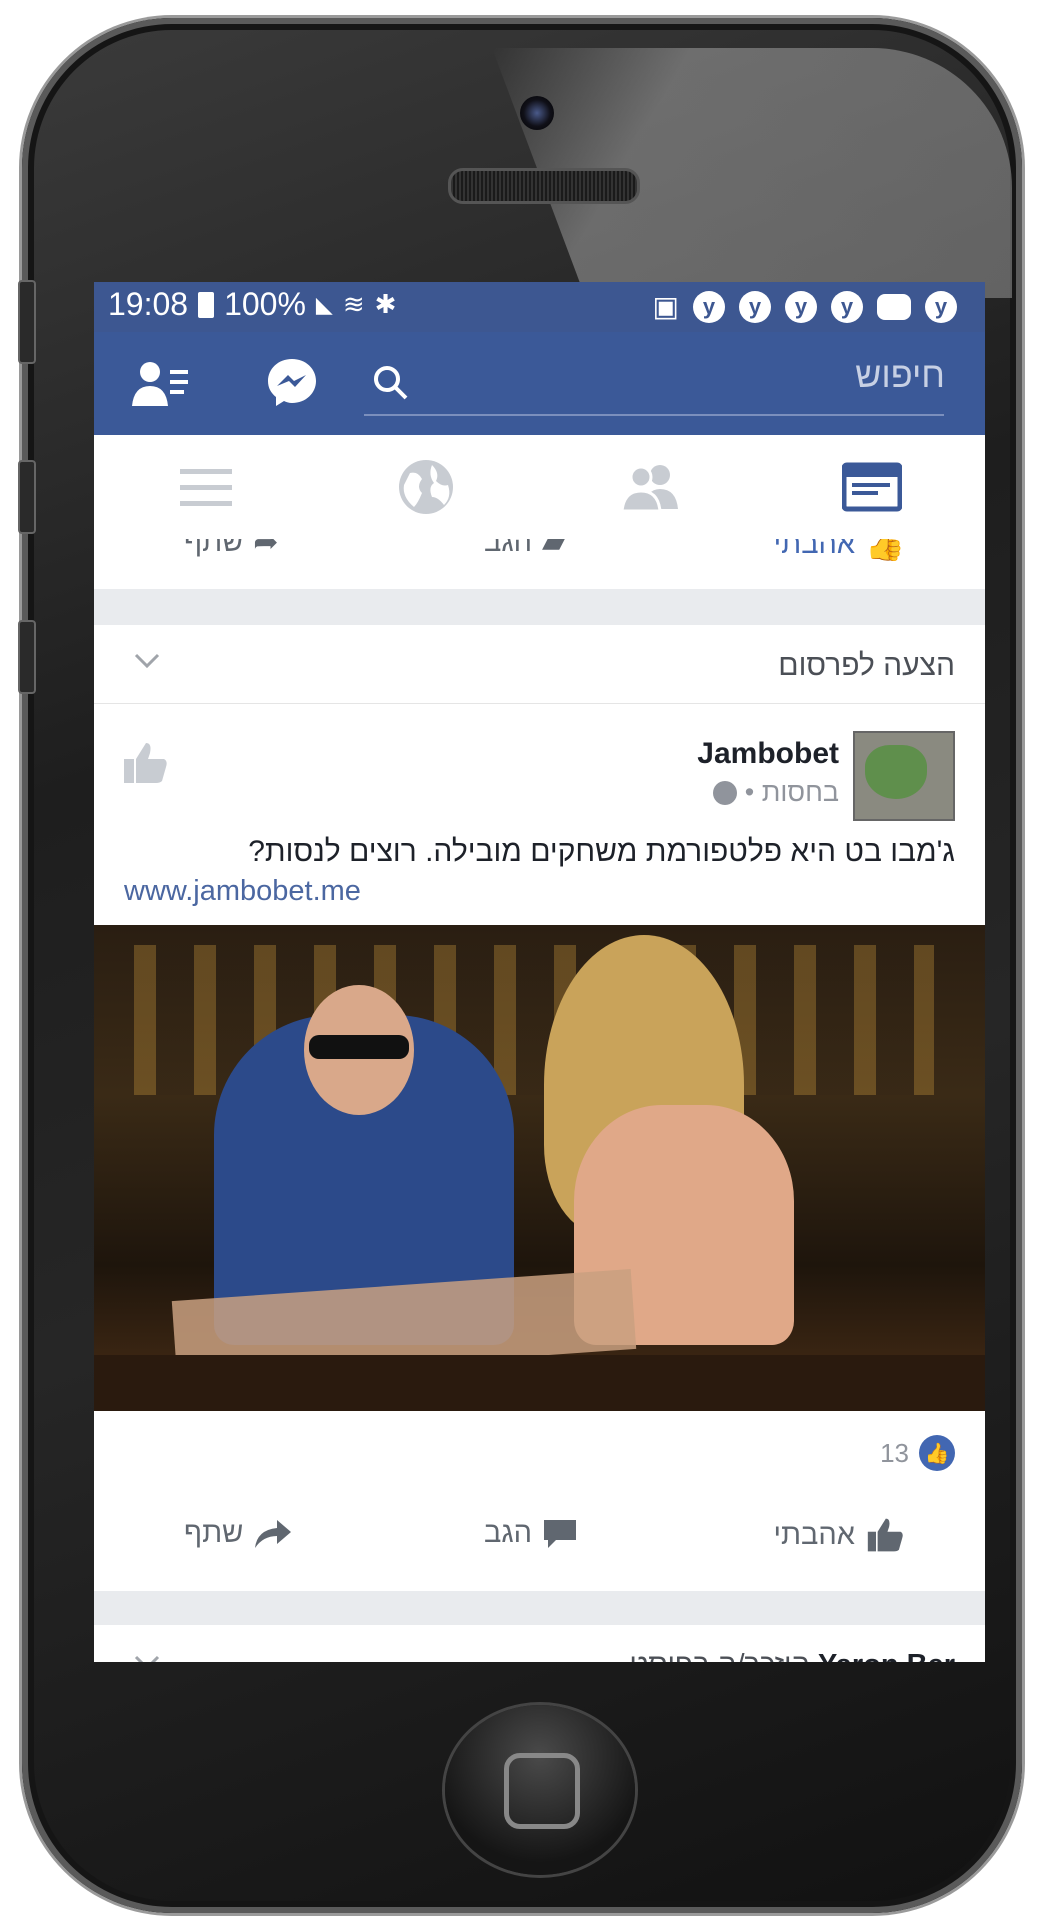 The width and height of the screenshot is (1041, 1925). What do you see at coordinates (391, 383) in the screenshot?
I see `search-icon` at bounding box center [391, 383].